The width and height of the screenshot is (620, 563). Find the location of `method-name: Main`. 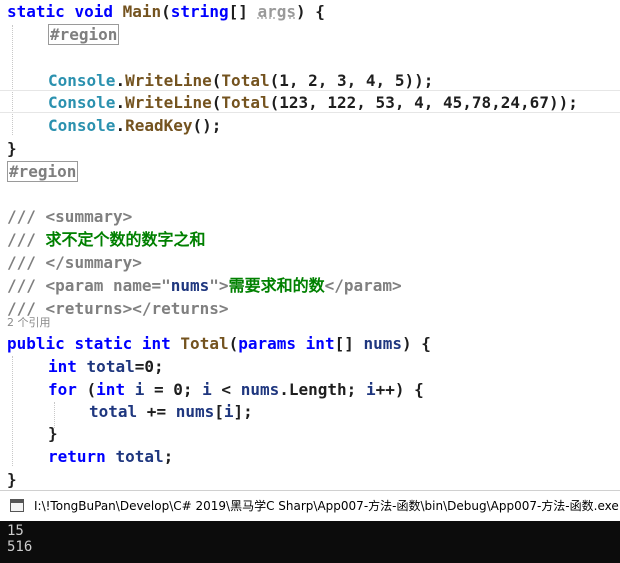

method-name: Main is located at coordinates (142, 11).